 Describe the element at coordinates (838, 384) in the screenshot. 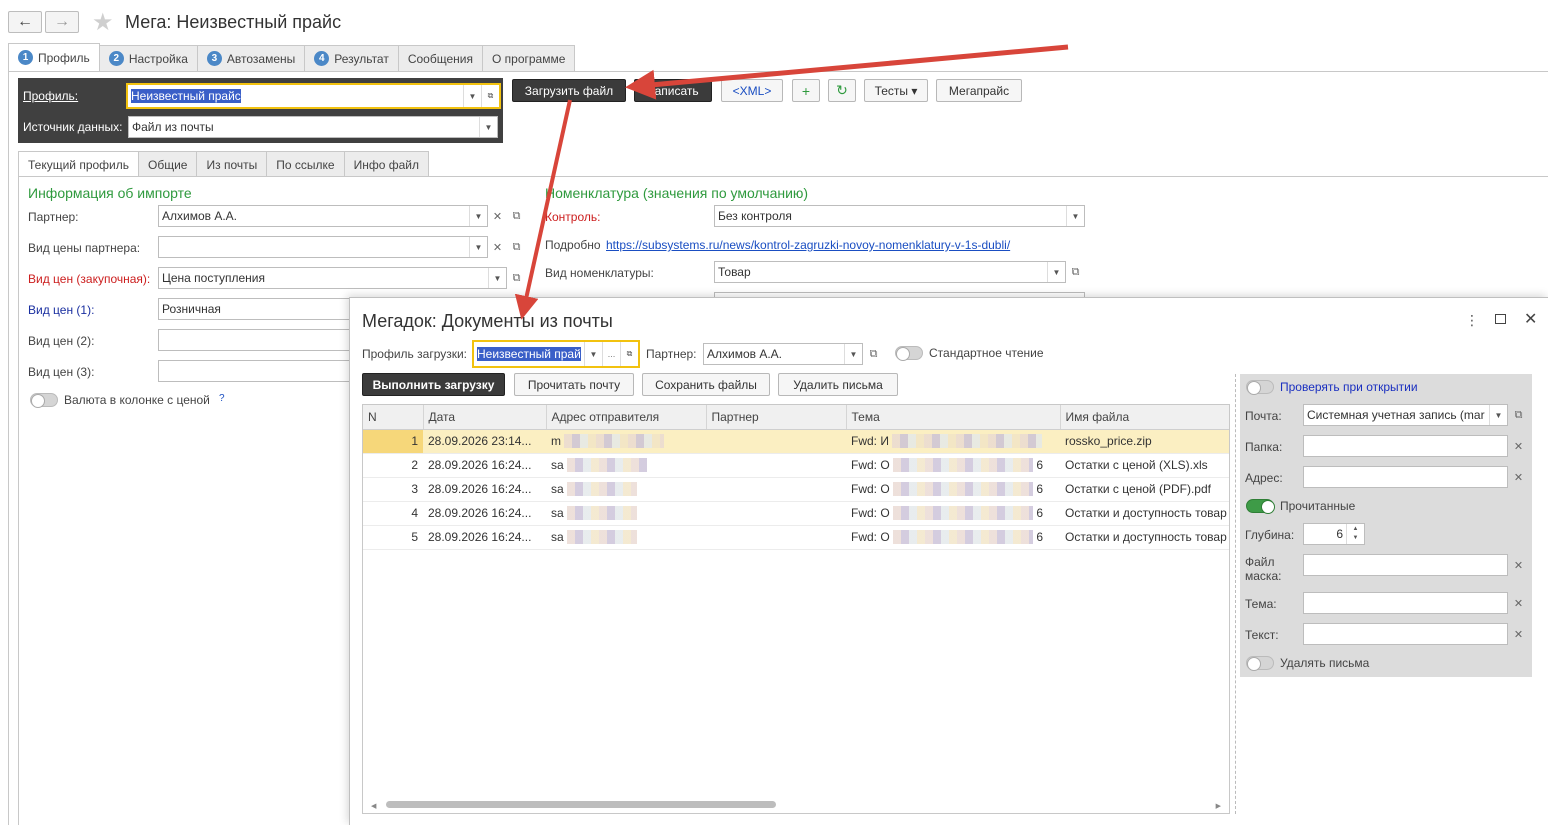

I see `delete-mails-button: Удалить письма` at that location.